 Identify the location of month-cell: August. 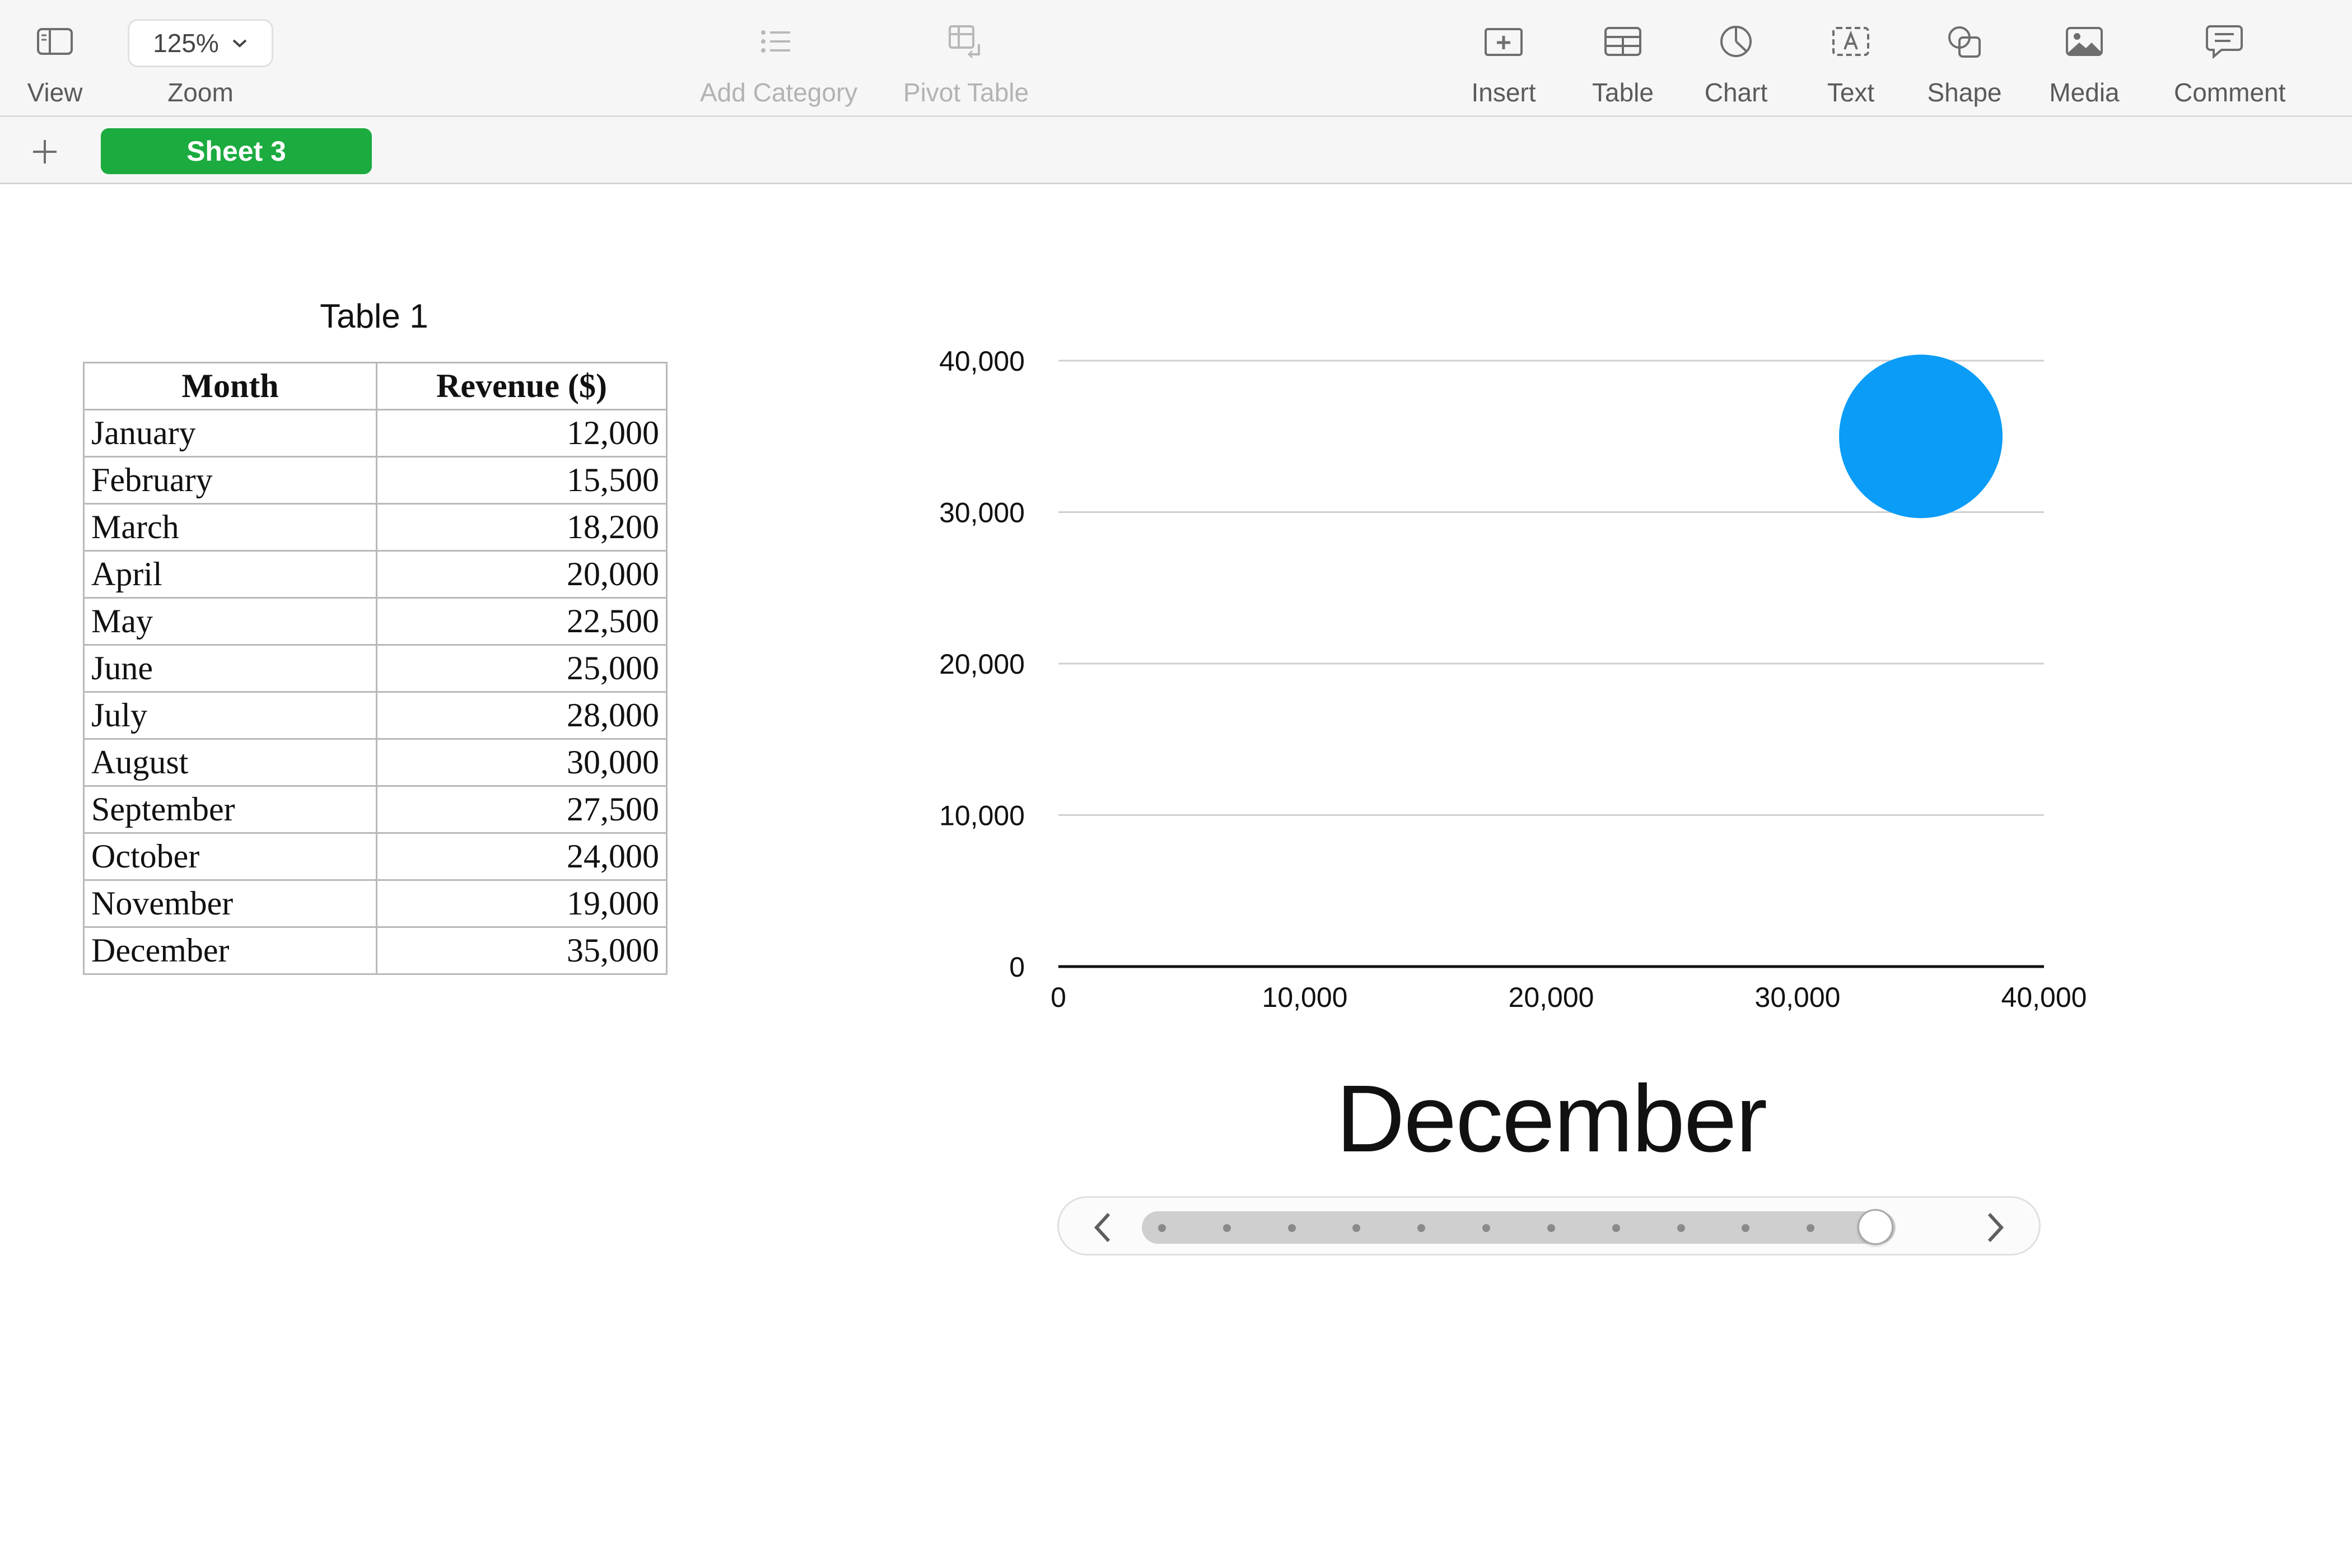
(231, 763).